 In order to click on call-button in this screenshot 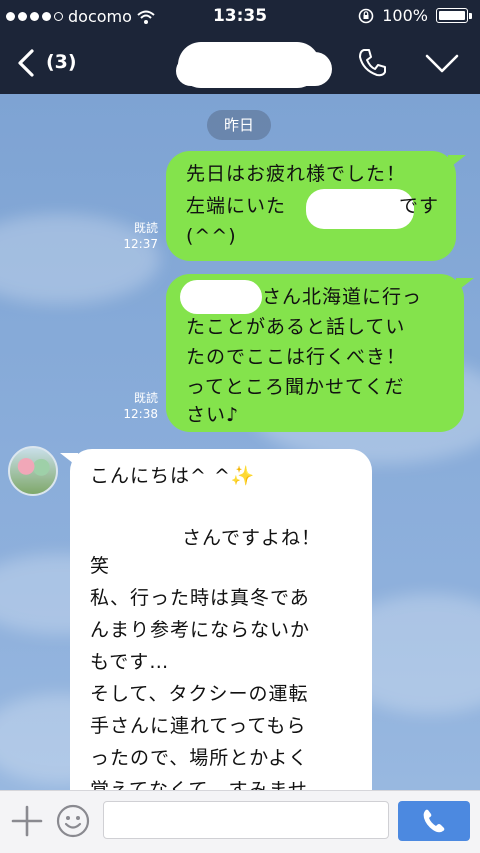, I will do `click(434, 821)`.